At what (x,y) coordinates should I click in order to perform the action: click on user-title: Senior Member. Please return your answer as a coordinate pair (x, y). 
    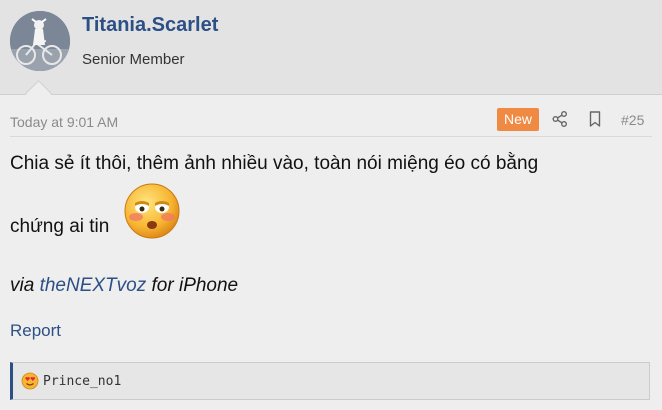
    Looking at the image, I should click on (133, 59).